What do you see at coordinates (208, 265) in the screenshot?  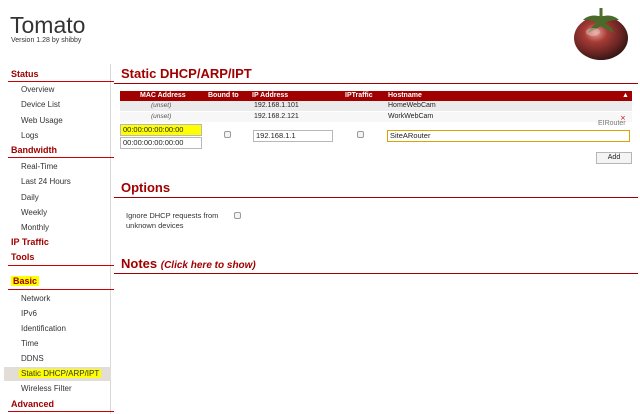 I see `notes-show-link: (Click here to show)` at bounding box center [208, 265].